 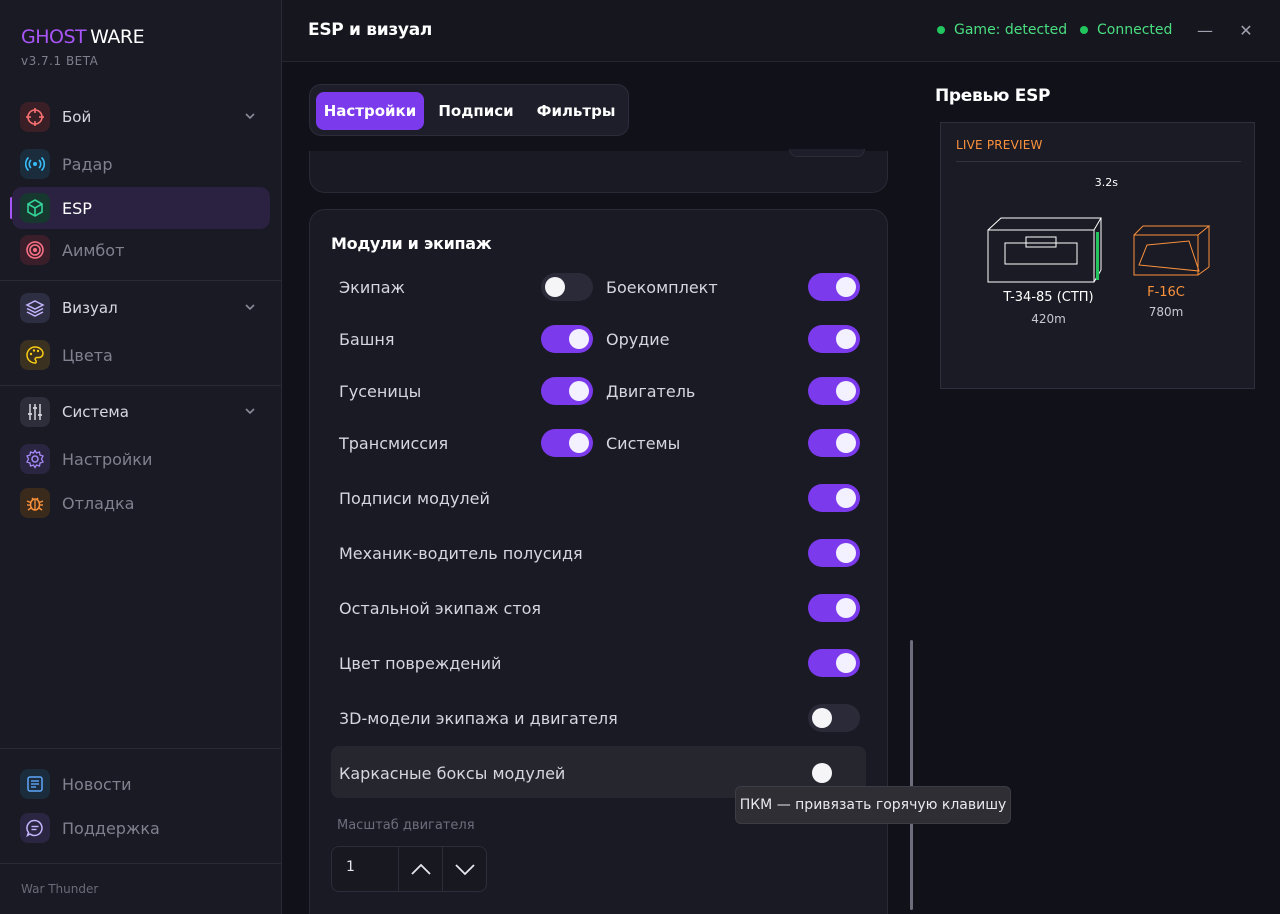 What do you see at coordinates (141, 250) in the screenshot?
I see `sidebar-item-aimbot: Аимбот` at bounding box center [141, 250].